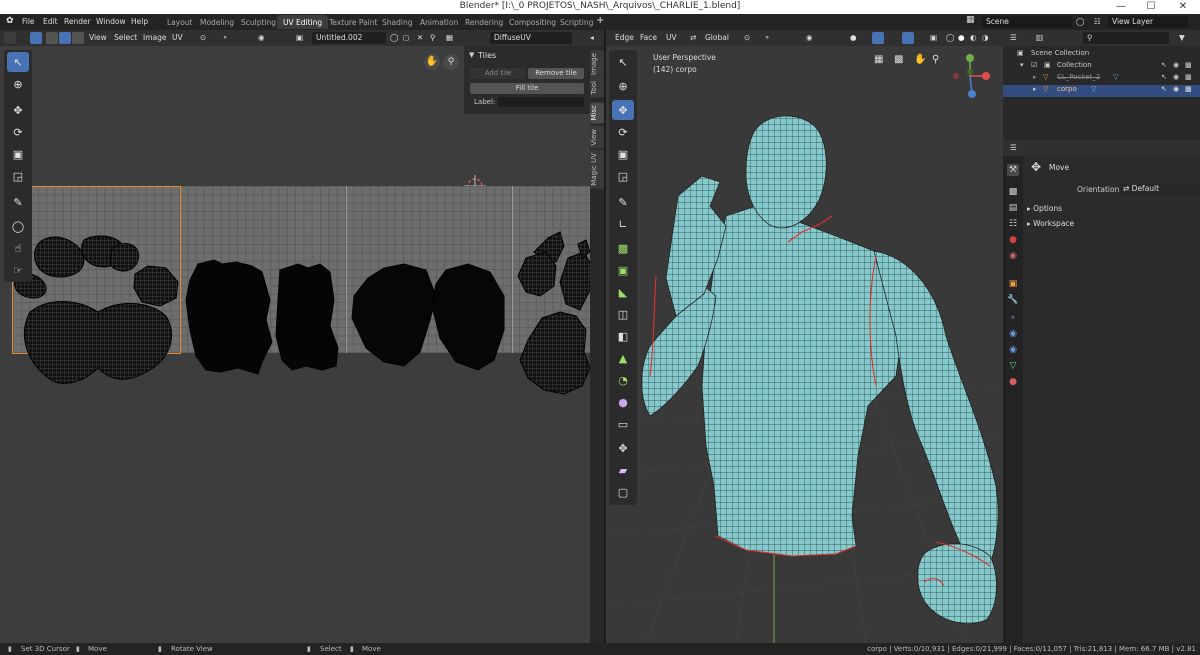 This screenshot has width=1200, height=655. I want to click on edit-mode-menu-uv: UV, so click(671, 37).